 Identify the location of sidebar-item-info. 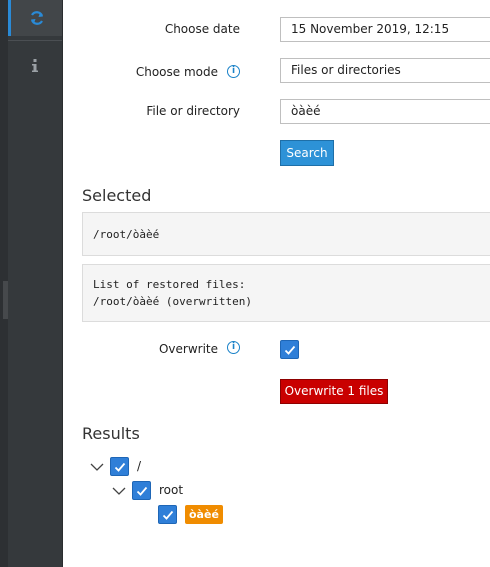
(35, 66).